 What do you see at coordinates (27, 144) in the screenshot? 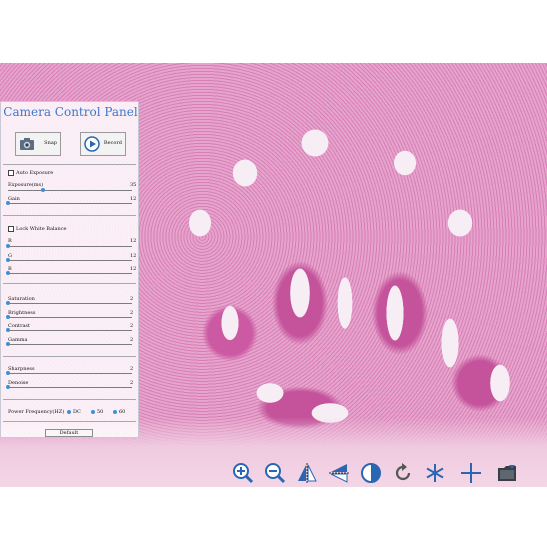
I see `camera-icon` at bounding box center [27, 144].